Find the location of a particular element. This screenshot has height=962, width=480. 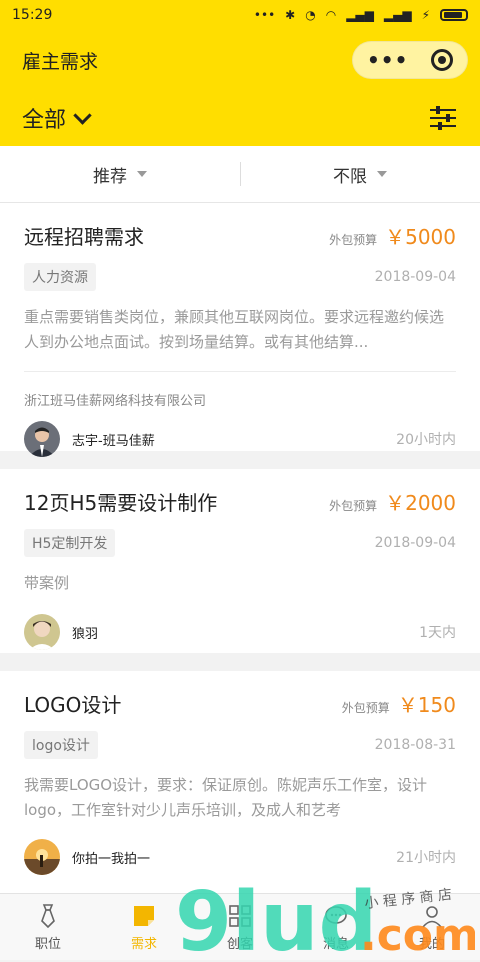

sort-bar: 推荐 不限 is located at coordinates (240, 174).